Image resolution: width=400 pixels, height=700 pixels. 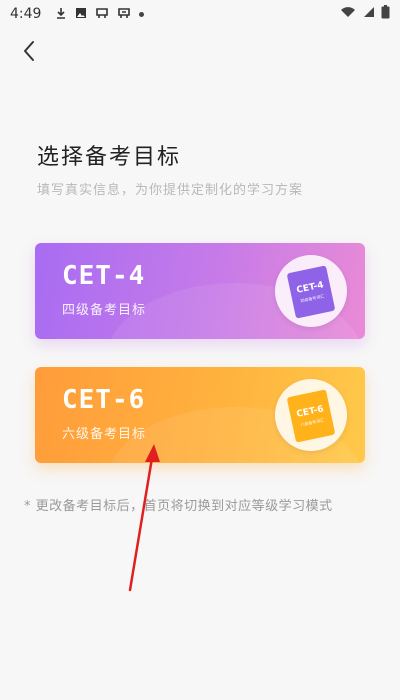 I want to click on cet6-card: CET-6 六级备考目标 CET-6 六级备考词汇, so click(x=200, y=415).